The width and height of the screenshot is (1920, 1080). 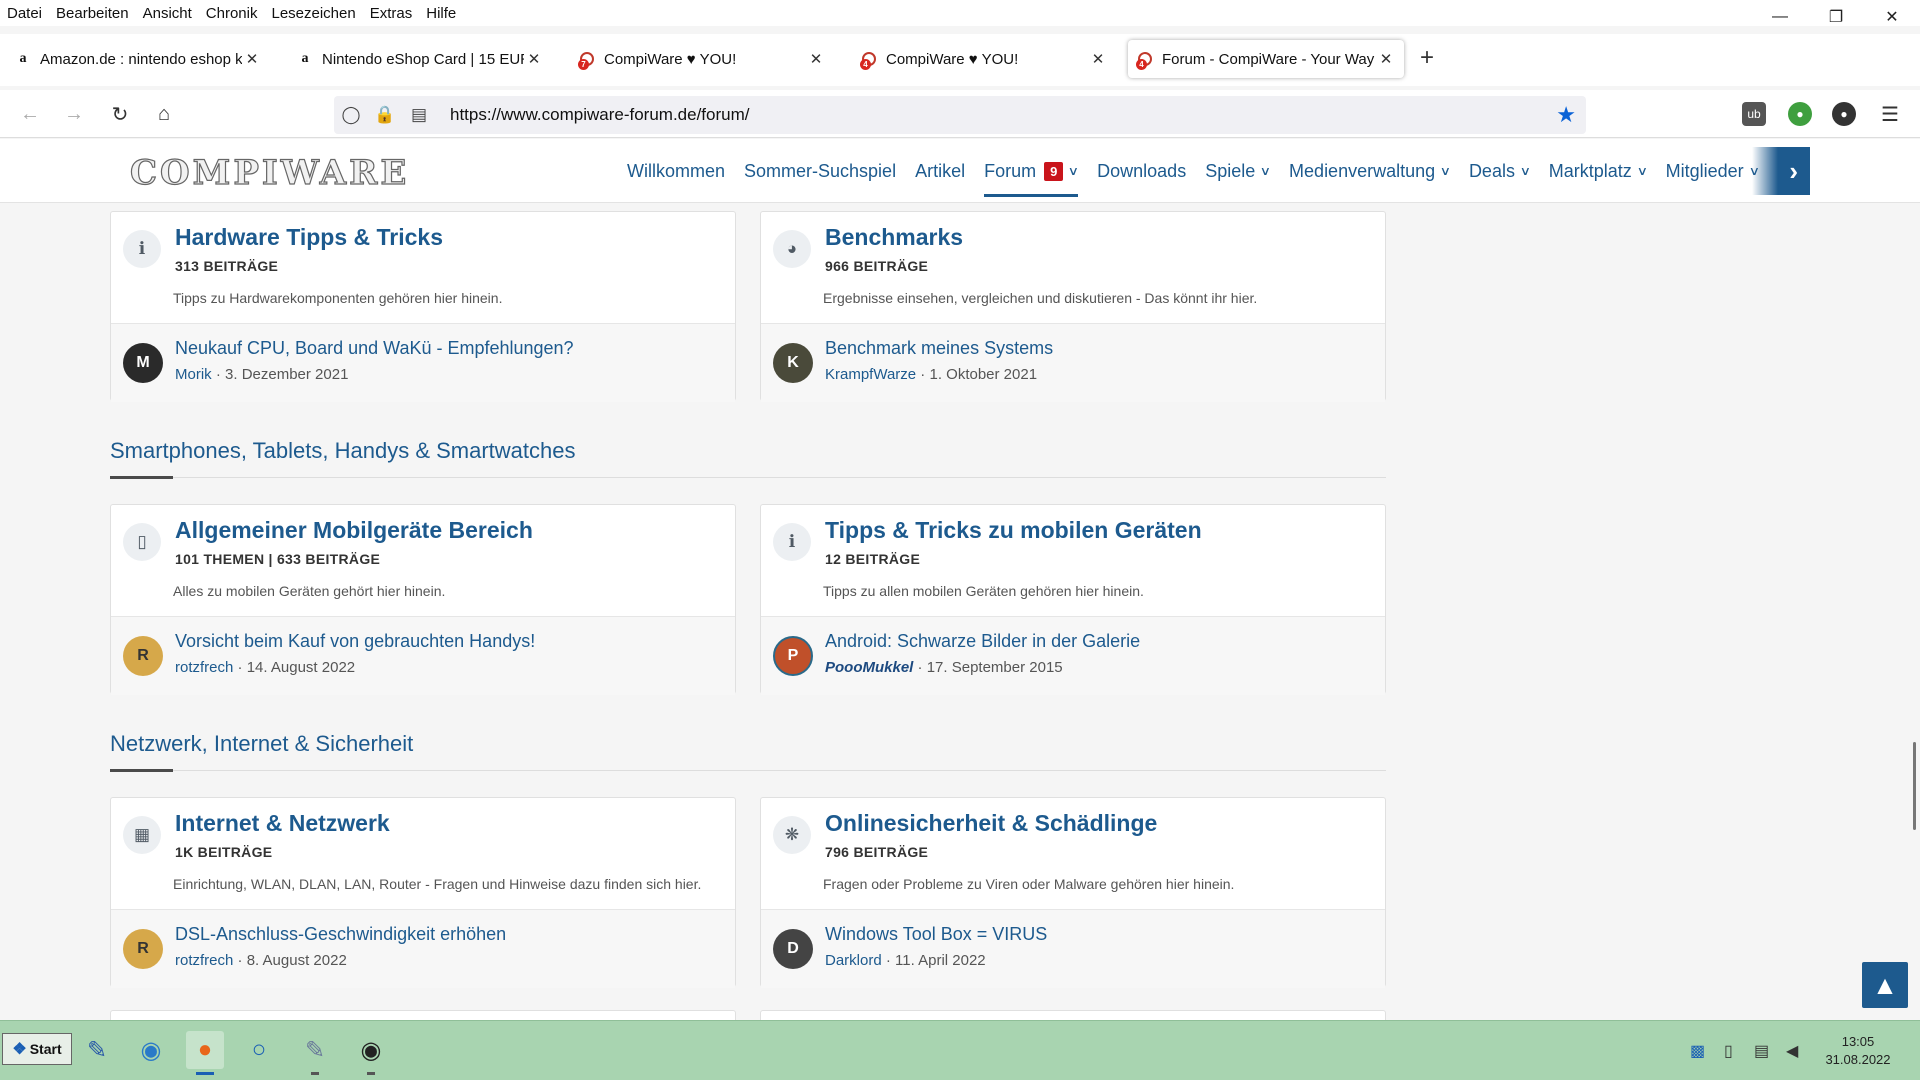 What do you see at coordinates (1890, 114) in the screenshot?
I see `hamburger-menu-icon: ☰` at bounding box center [1890, 114].